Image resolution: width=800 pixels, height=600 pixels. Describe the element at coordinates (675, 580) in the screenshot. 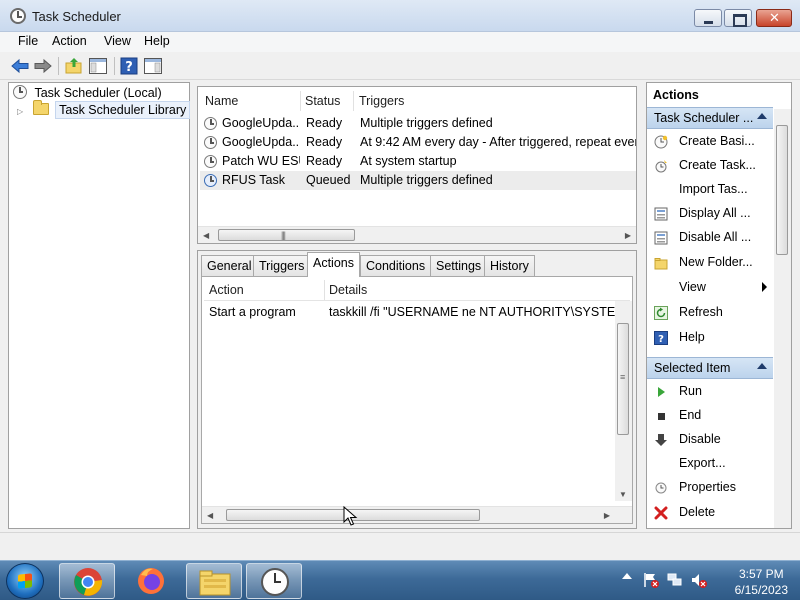

I see `network-icon` at that location.